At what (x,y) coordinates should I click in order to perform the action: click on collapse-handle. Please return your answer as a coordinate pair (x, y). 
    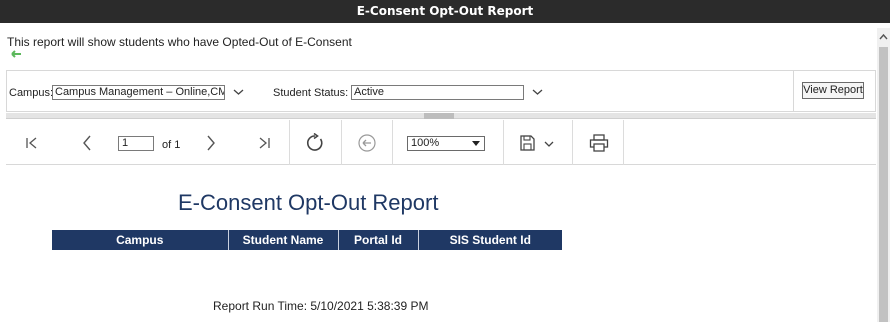
    Looking at the image, I should click on (439, 116).